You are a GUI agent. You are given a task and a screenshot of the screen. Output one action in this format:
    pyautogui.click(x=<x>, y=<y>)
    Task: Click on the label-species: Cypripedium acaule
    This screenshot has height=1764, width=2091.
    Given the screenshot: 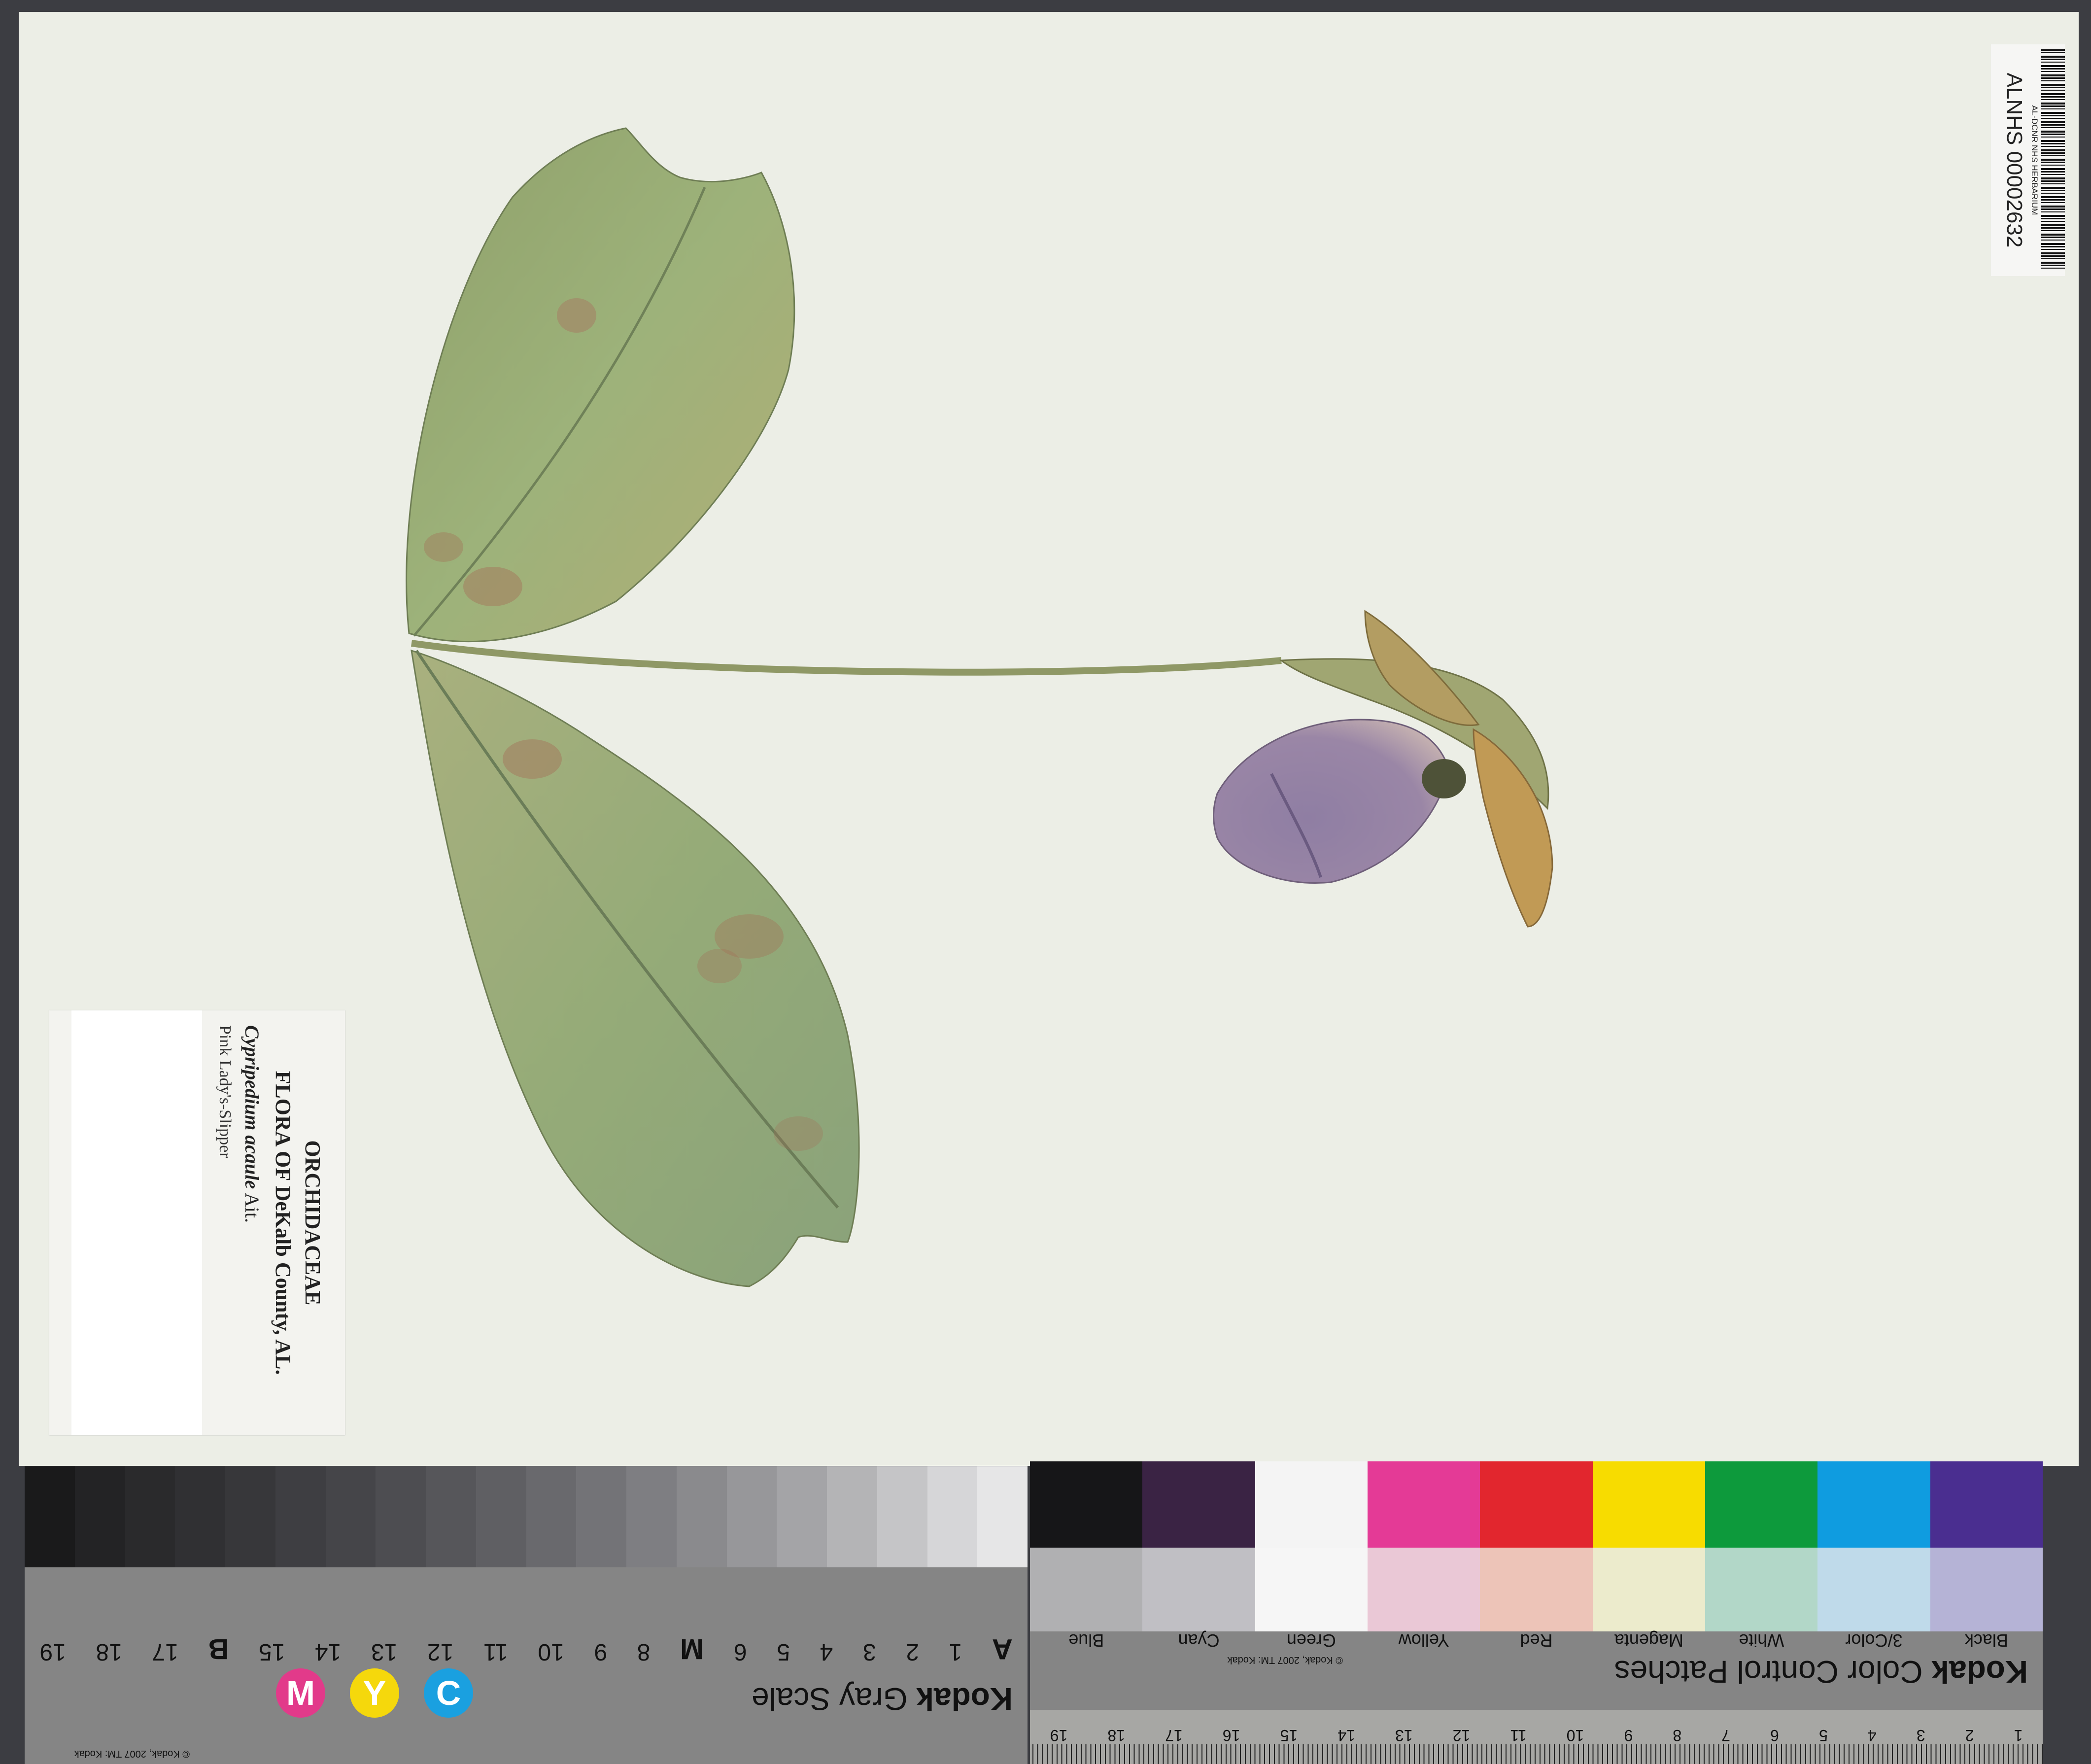 What is the action you would take?
    pyautogui.click(x=252, y=1107)
    